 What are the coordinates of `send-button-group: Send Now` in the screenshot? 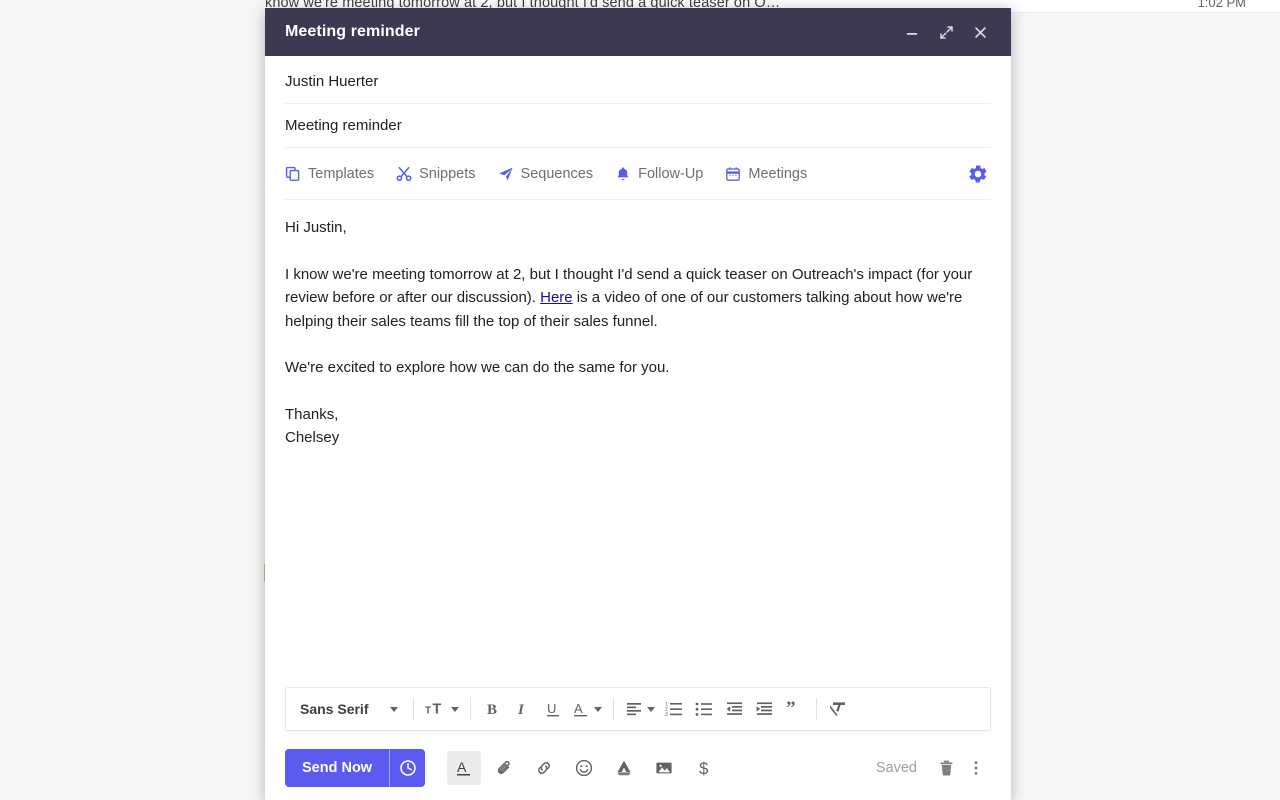 It's located at (355, 768).